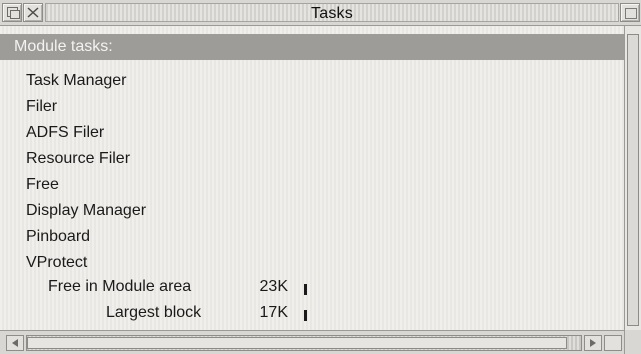 This screenshot has height=354, width=641. I want to click on horizontal-scrollbar, so click(320, 342).